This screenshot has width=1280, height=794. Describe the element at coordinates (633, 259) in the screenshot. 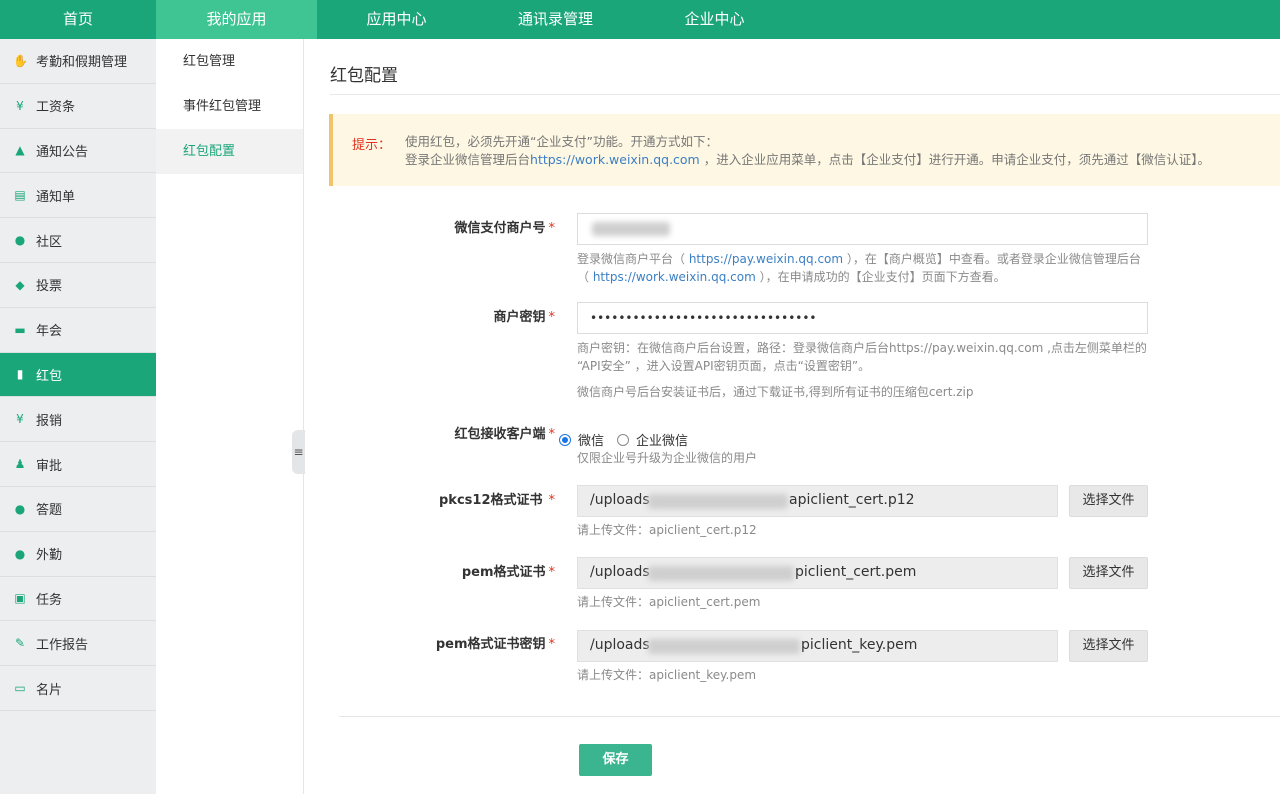

I see `help-text: 登录微信商户平台（` at that location.